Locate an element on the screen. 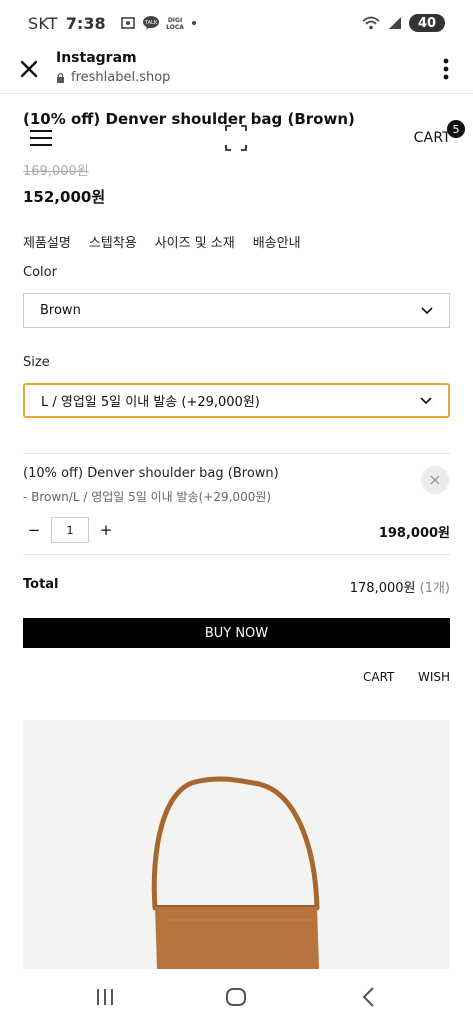  product-tabs: 제품설명 스텝착용 사이즈 및 소재 배송안내 is located at coordinates (162, 241).